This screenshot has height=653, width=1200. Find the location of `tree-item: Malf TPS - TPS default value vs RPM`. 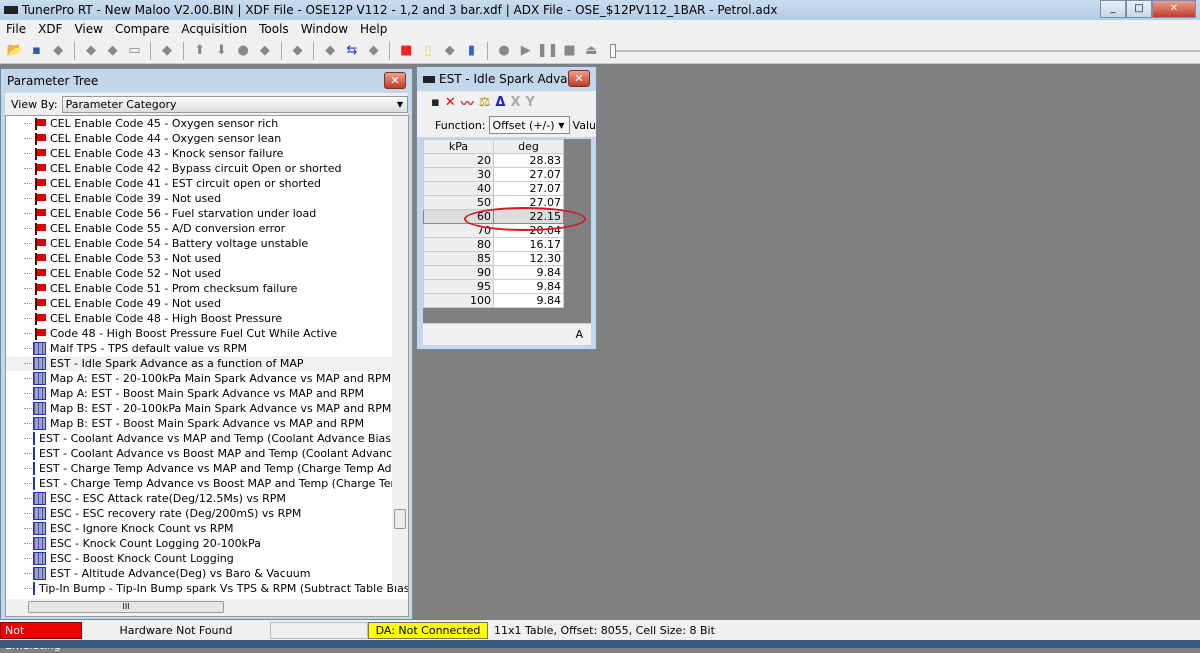

tree-item: Malf TPS - TPS default value vs RPM is located at coordinates (207, 348).